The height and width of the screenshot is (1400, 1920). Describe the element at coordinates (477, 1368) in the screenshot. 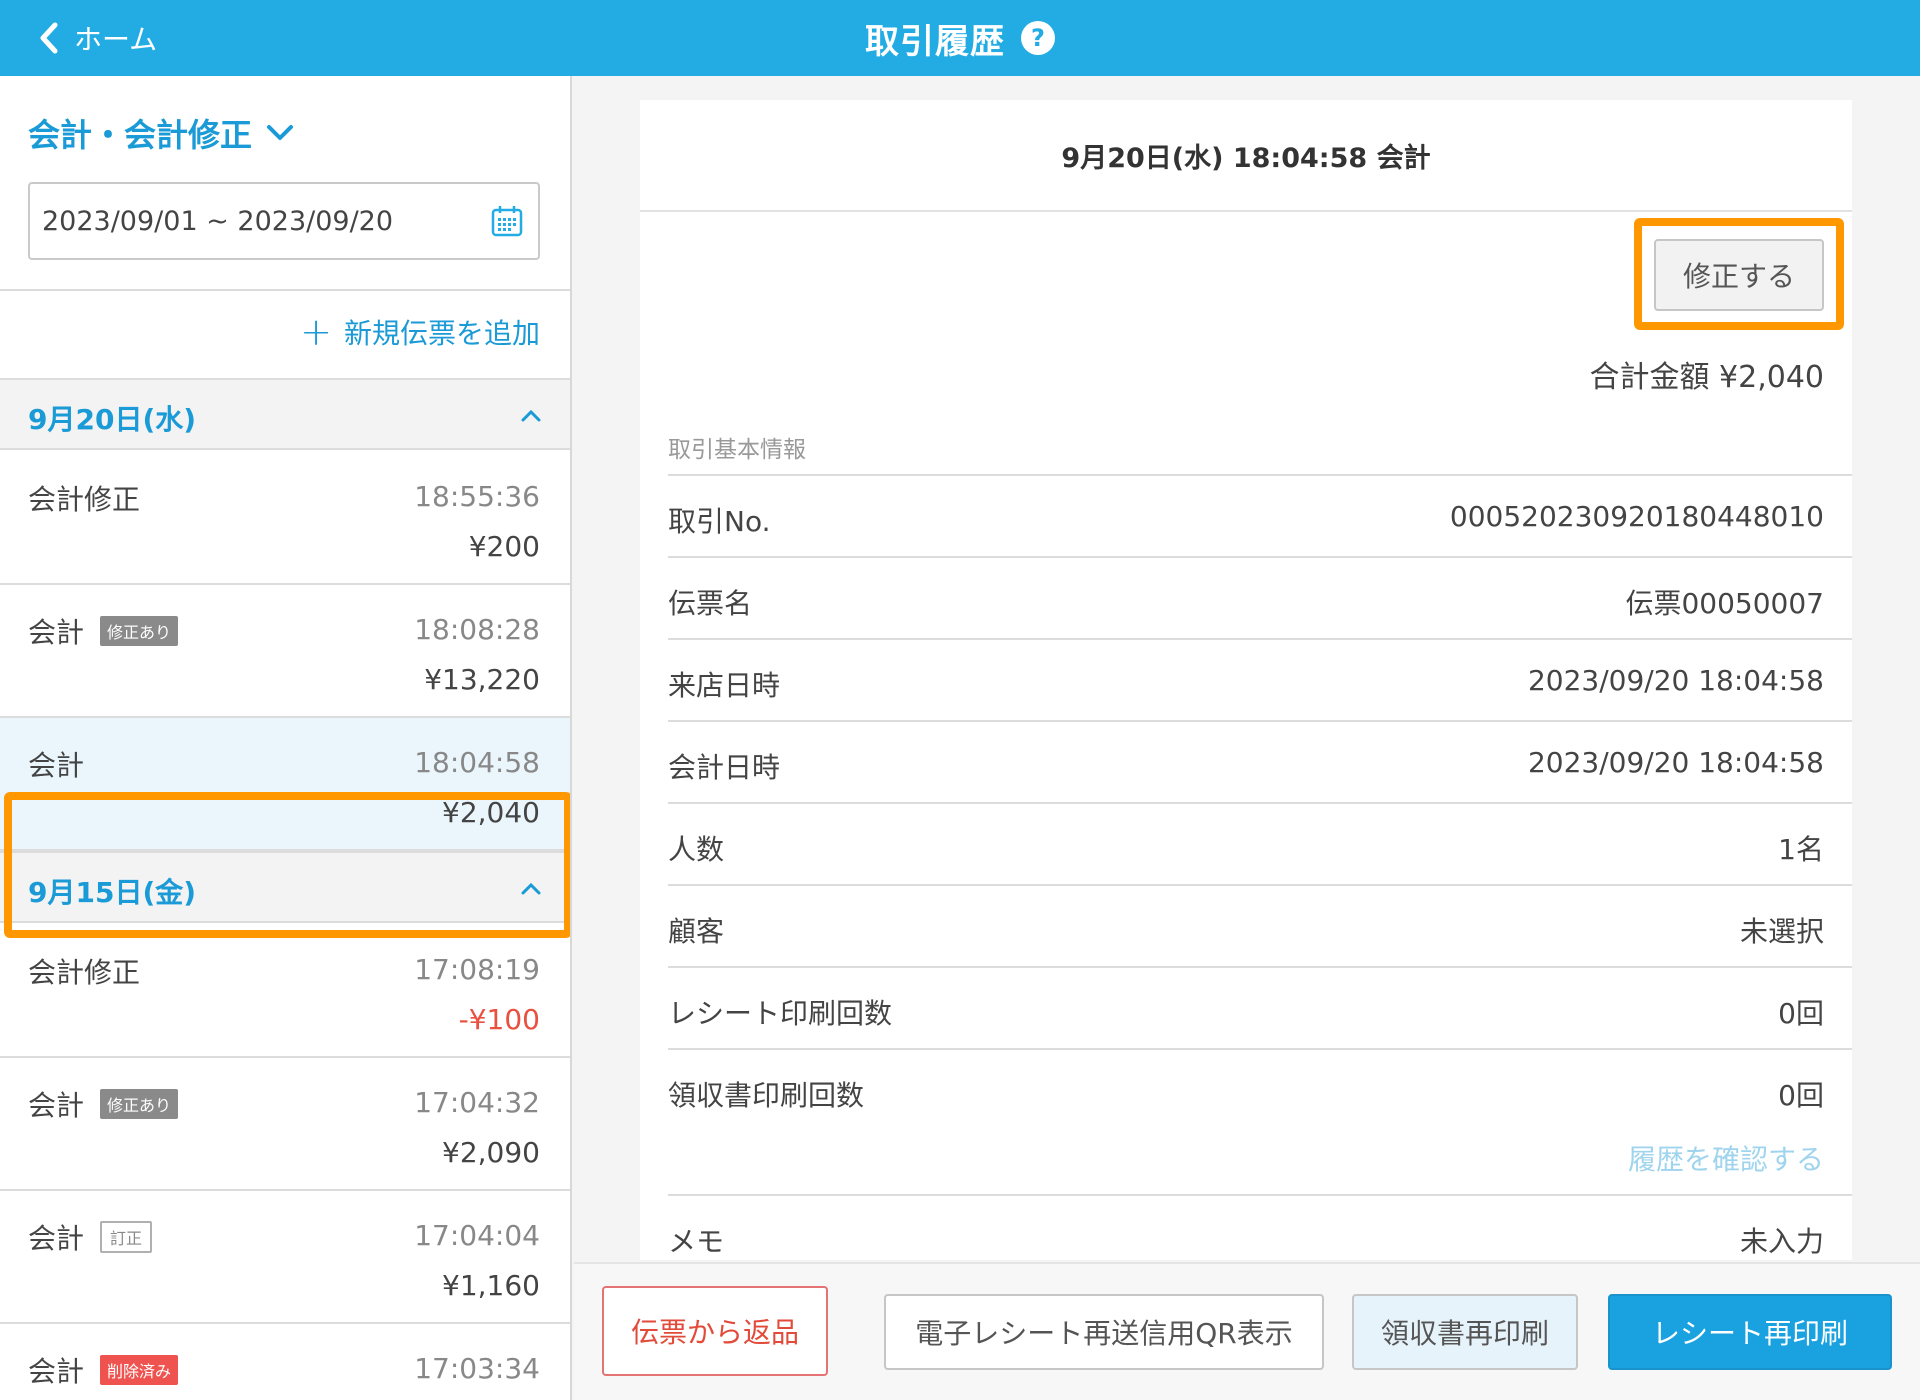

I see `transaction-time: 17:03:34` at that location.